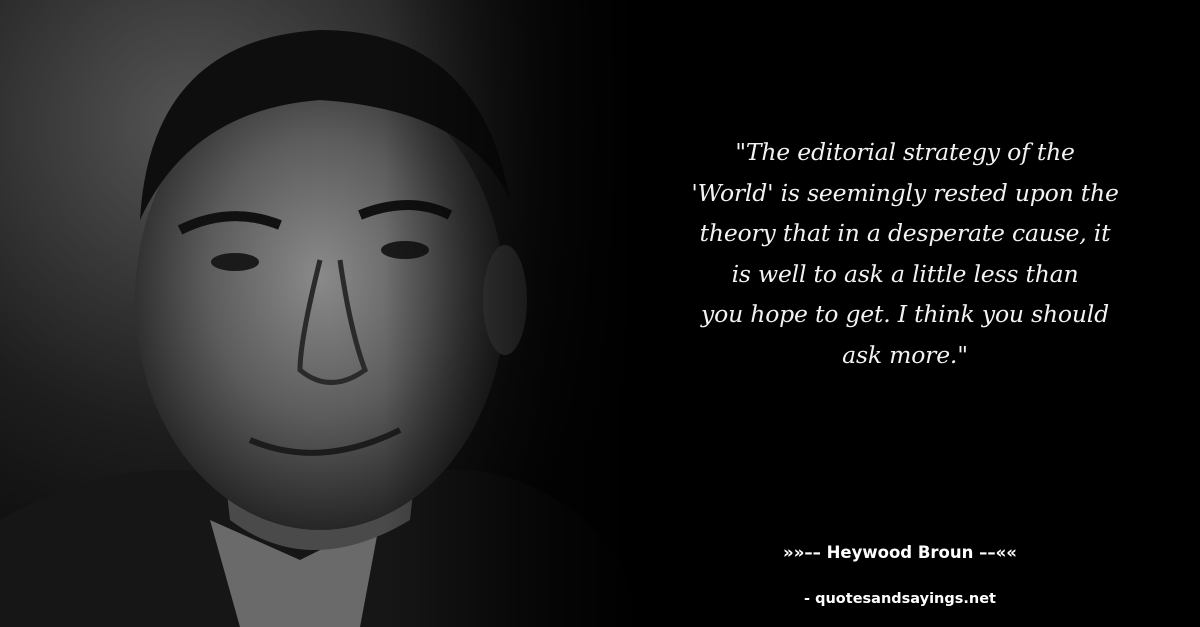  I want to click on author-attribution: »»–– Heywood Broun ––««, so click(900, 552).